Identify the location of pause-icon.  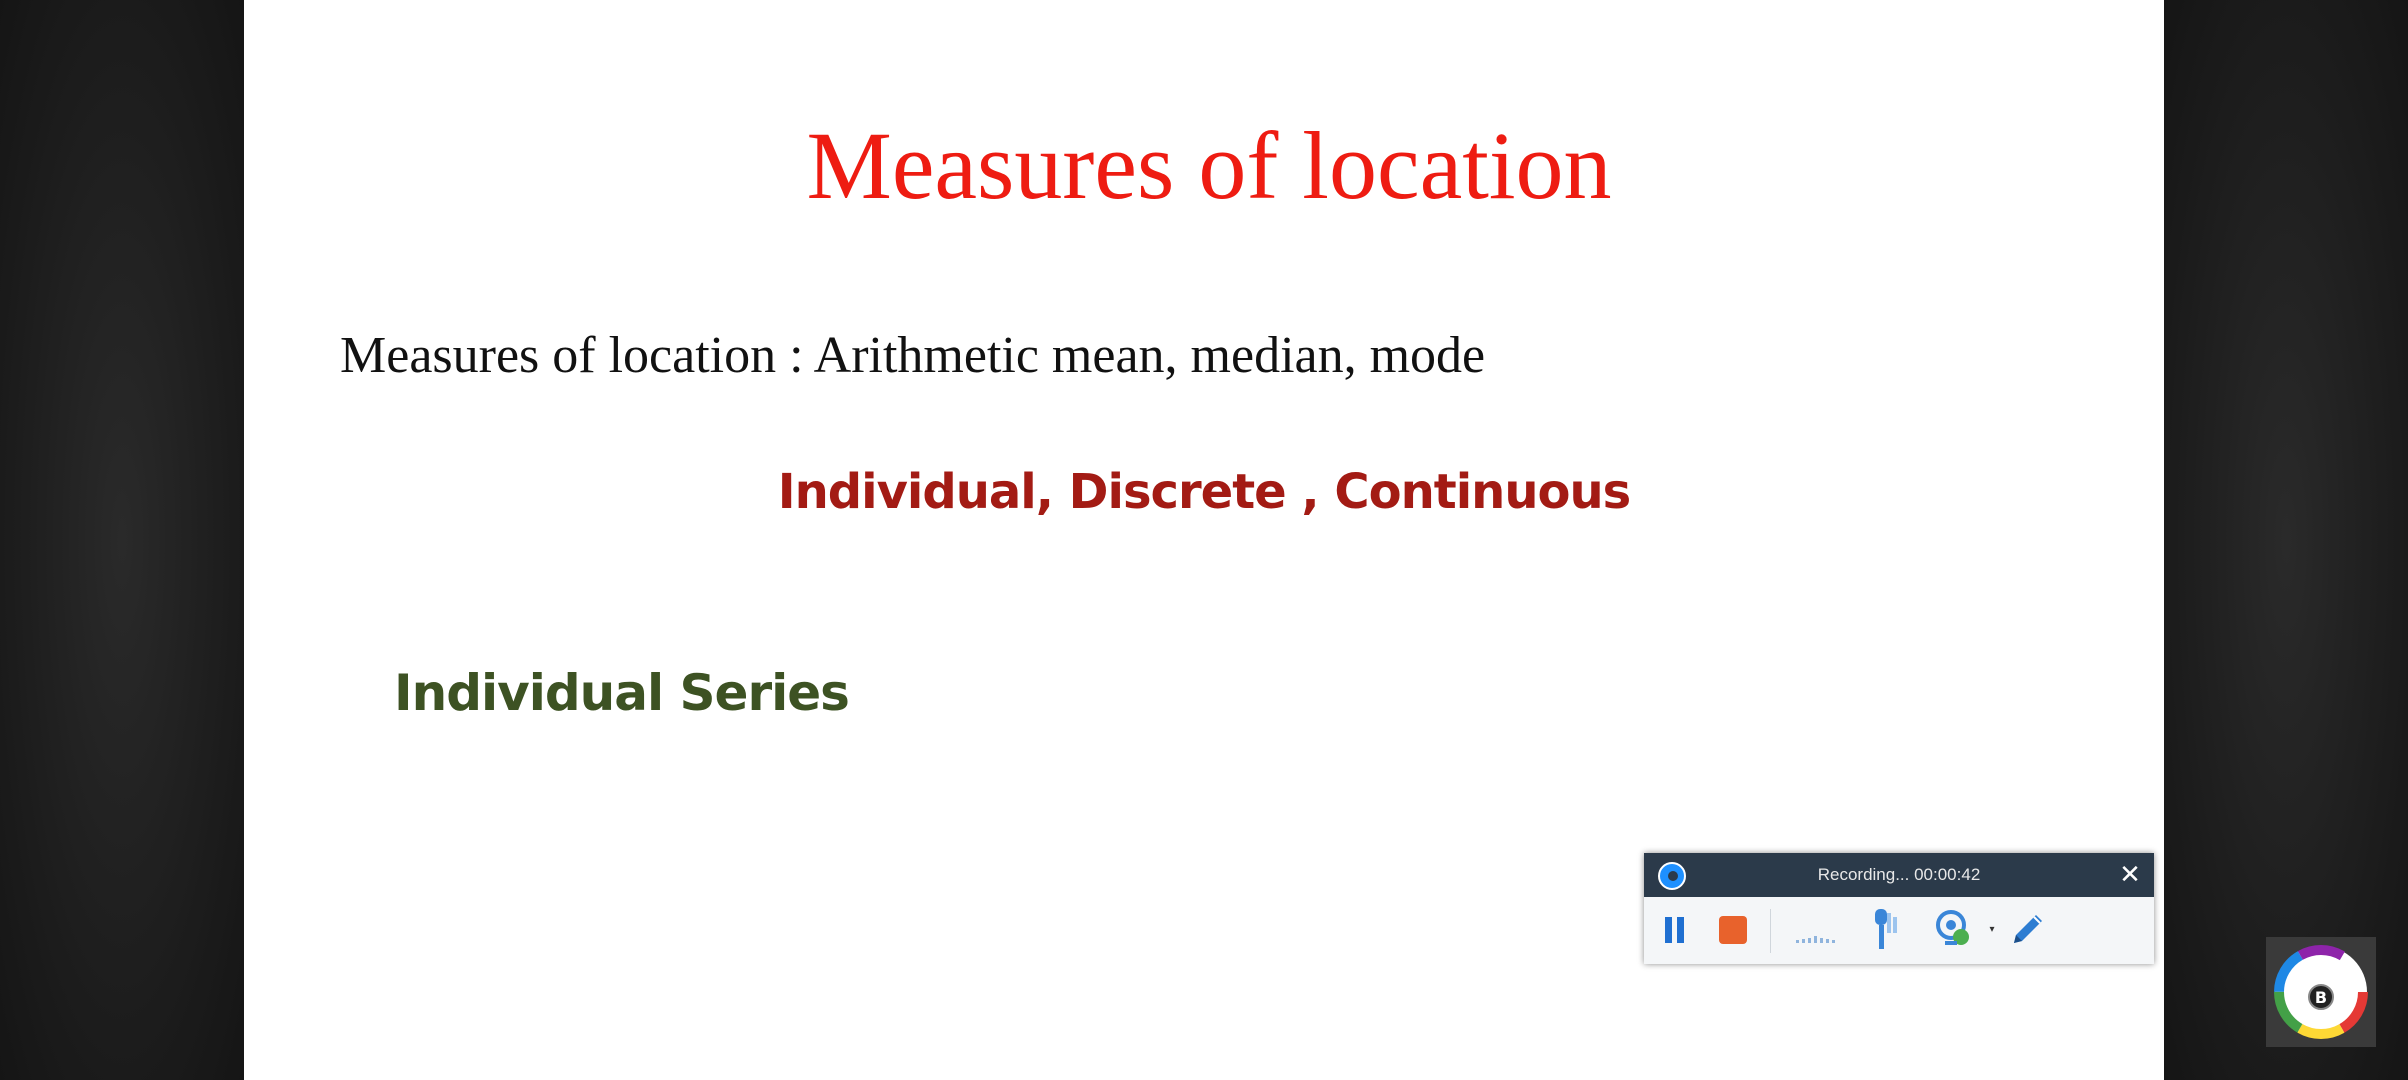
(1675, 930).